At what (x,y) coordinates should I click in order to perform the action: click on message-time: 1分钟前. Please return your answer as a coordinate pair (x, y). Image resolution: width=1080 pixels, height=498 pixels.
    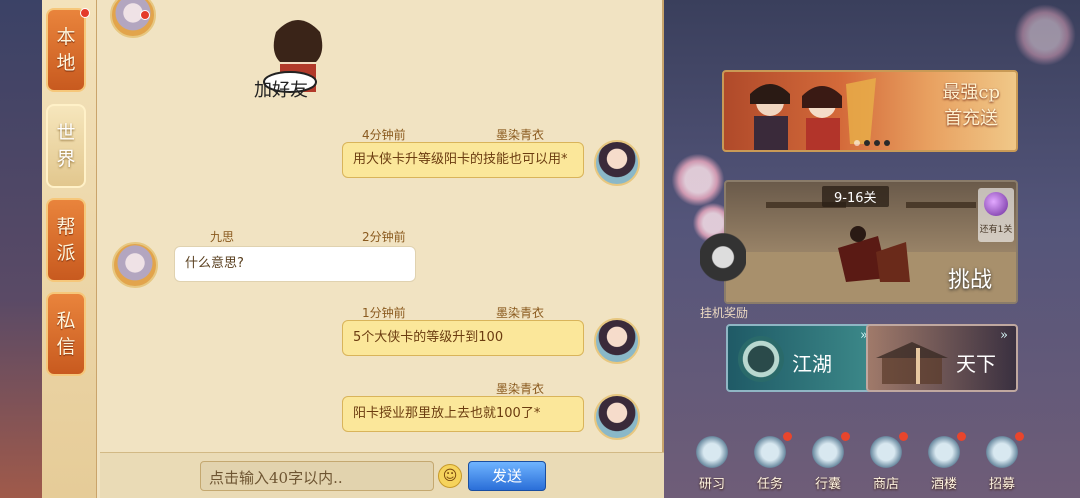
    Looking at the image, I should click on (384, 313).